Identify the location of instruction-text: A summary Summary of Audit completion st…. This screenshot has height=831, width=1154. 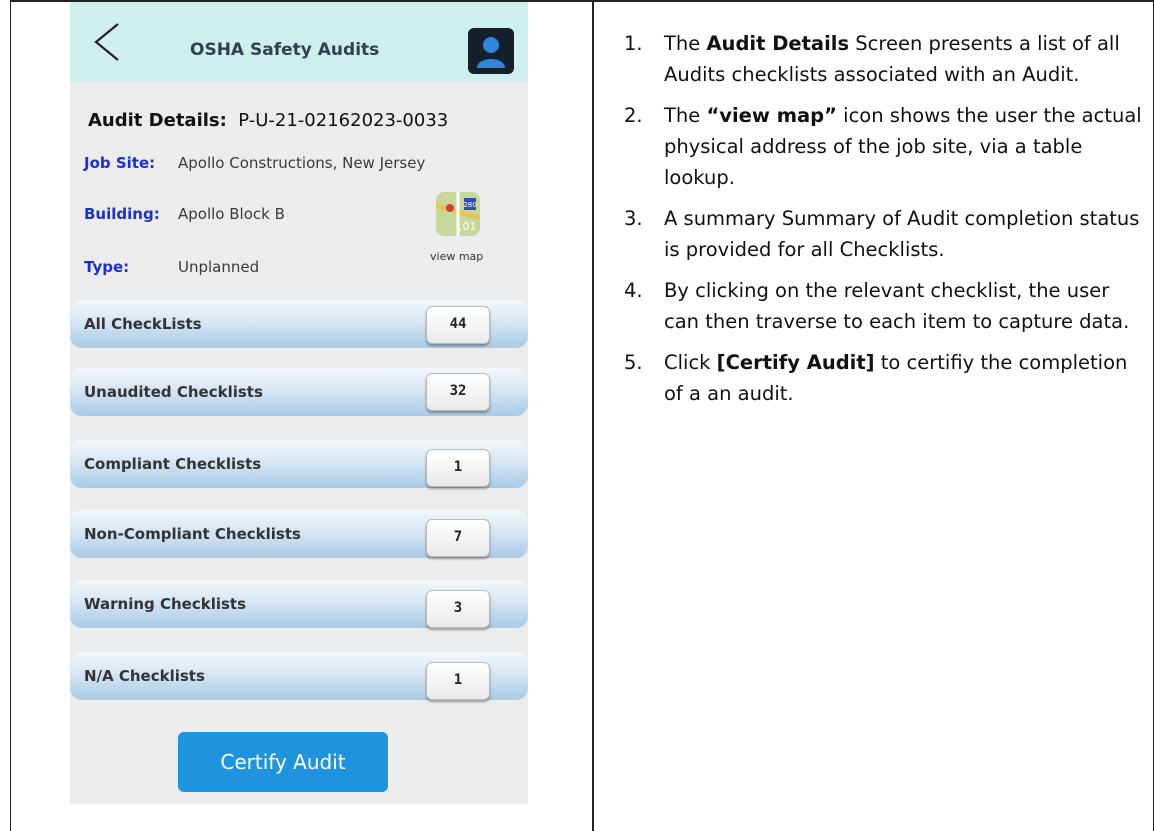
(902, 234).